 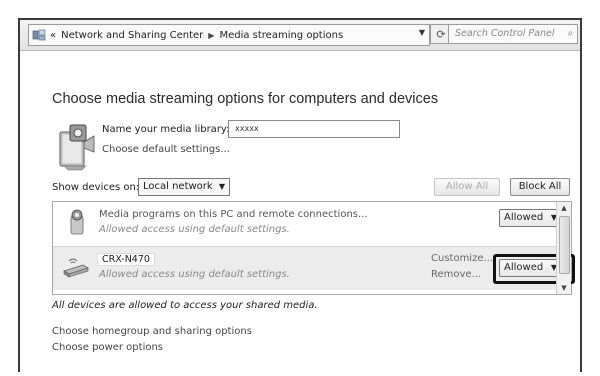 I want to click on show-devices-label: Show devices on:, so click(x=96, y=187).